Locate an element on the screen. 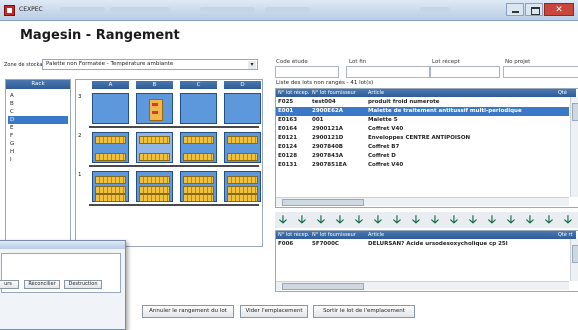 This screenshot has width=578, height=330. rack-item: E is located at coordinates (38, 128).